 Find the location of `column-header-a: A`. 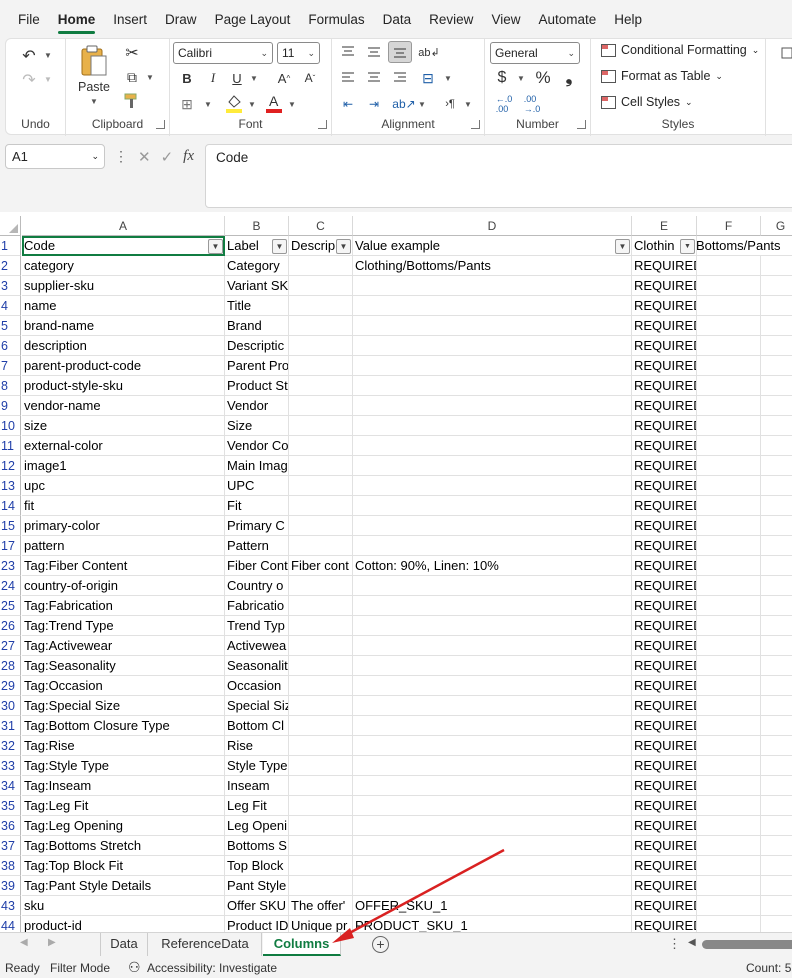

column-header-a: A is located at coordinates (123, 226).